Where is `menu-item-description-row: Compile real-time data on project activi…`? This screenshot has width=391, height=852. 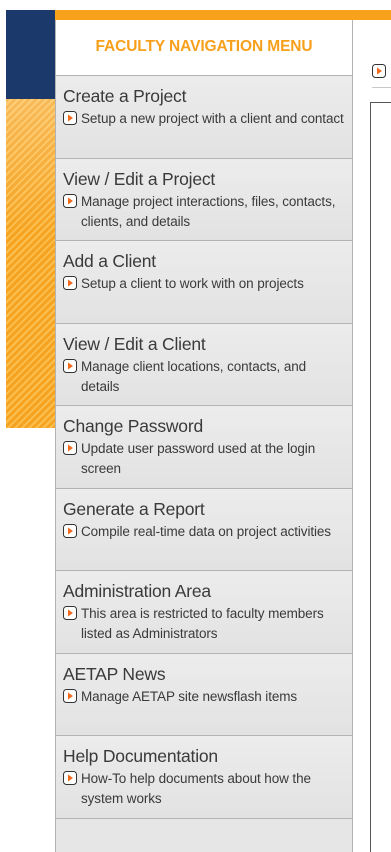 menu-item-description-row: Compile real-time data on project activi… is located at coordinates (203, 532).